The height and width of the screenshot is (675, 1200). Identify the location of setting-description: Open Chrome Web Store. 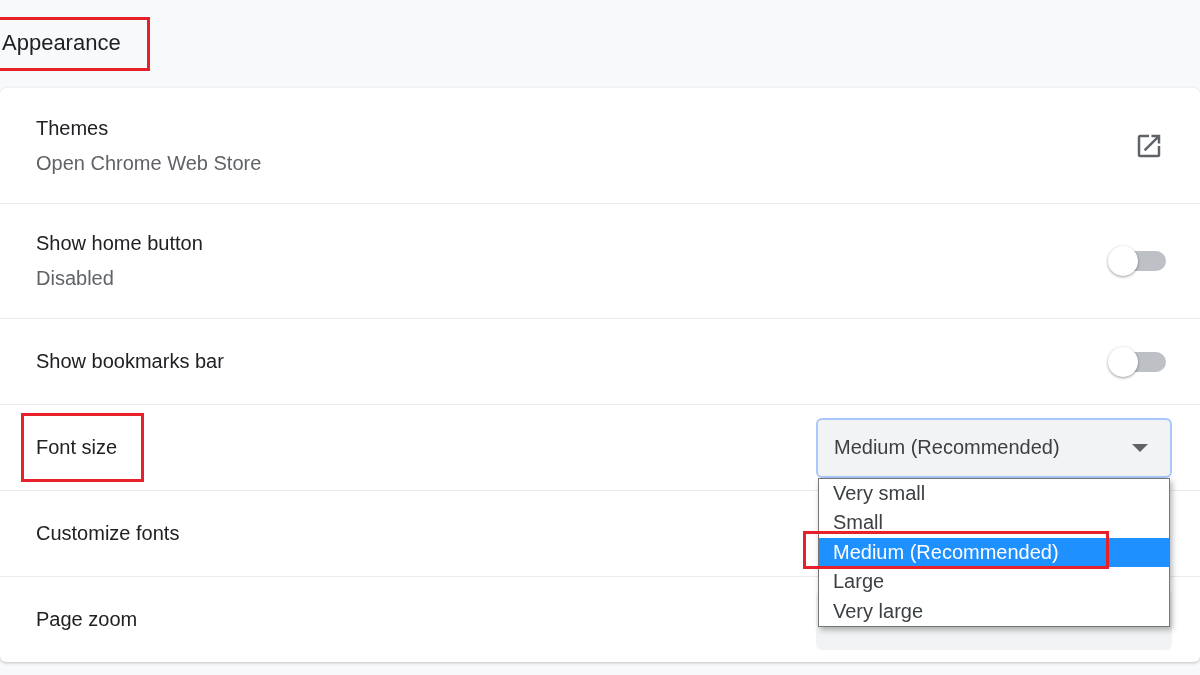
(149, 163).